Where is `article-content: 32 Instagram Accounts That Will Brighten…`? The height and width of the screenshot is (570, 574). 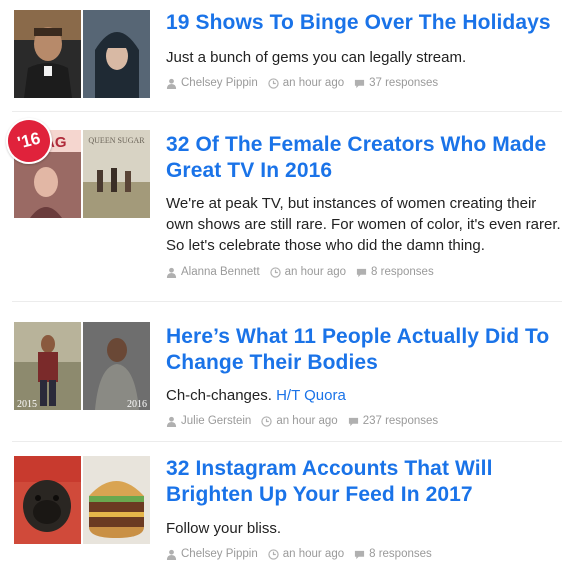 article-content: 32 Instagram Accounts That Will Brighten… is located at coordinates (366, 508).